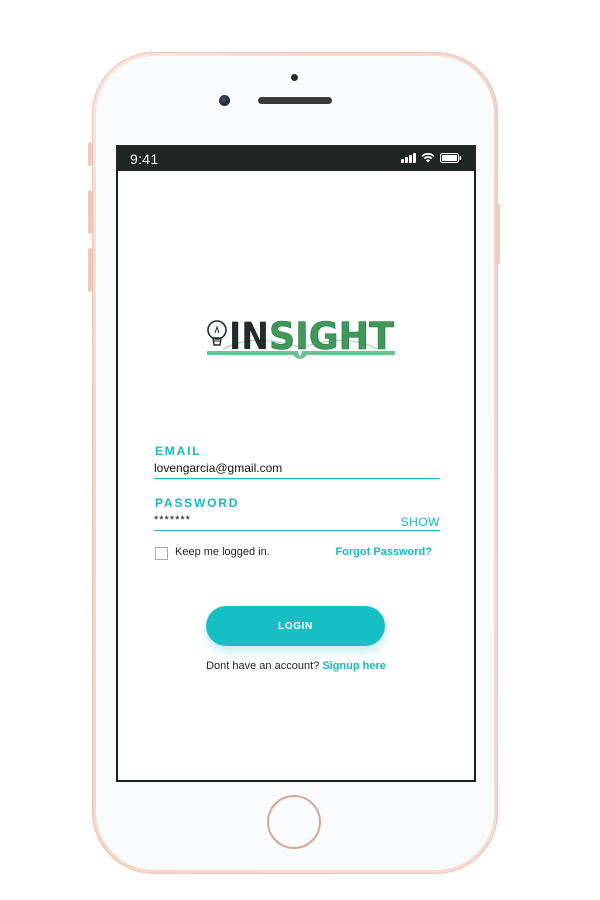 This screenshot has height=900, width=600. What do you see at coordinates (218, 468) in the screenshot?
I see `email-field: lovengarcia@gmail.com` at bounding box center [218, 468].